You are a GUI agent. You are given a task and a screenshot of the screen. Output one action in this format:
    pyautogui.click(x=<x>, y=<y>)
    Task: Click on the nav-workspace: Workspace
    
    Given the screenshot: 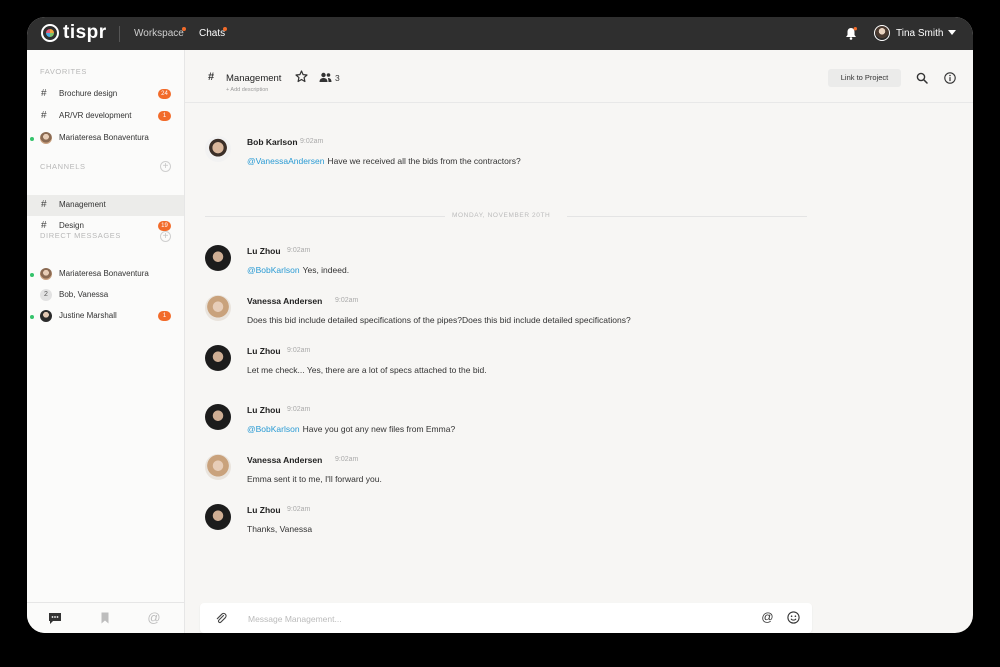 What is the action you would take?
    pyautogui.click(x=159, y=33)
    